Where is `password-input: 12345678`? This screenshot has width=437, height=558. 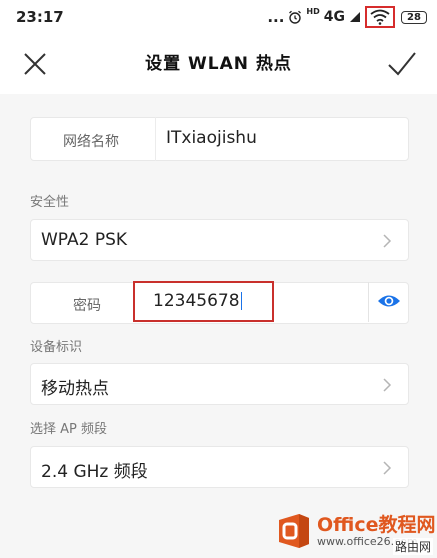 password-input: 12345678 is located at coordinates (203, 301).